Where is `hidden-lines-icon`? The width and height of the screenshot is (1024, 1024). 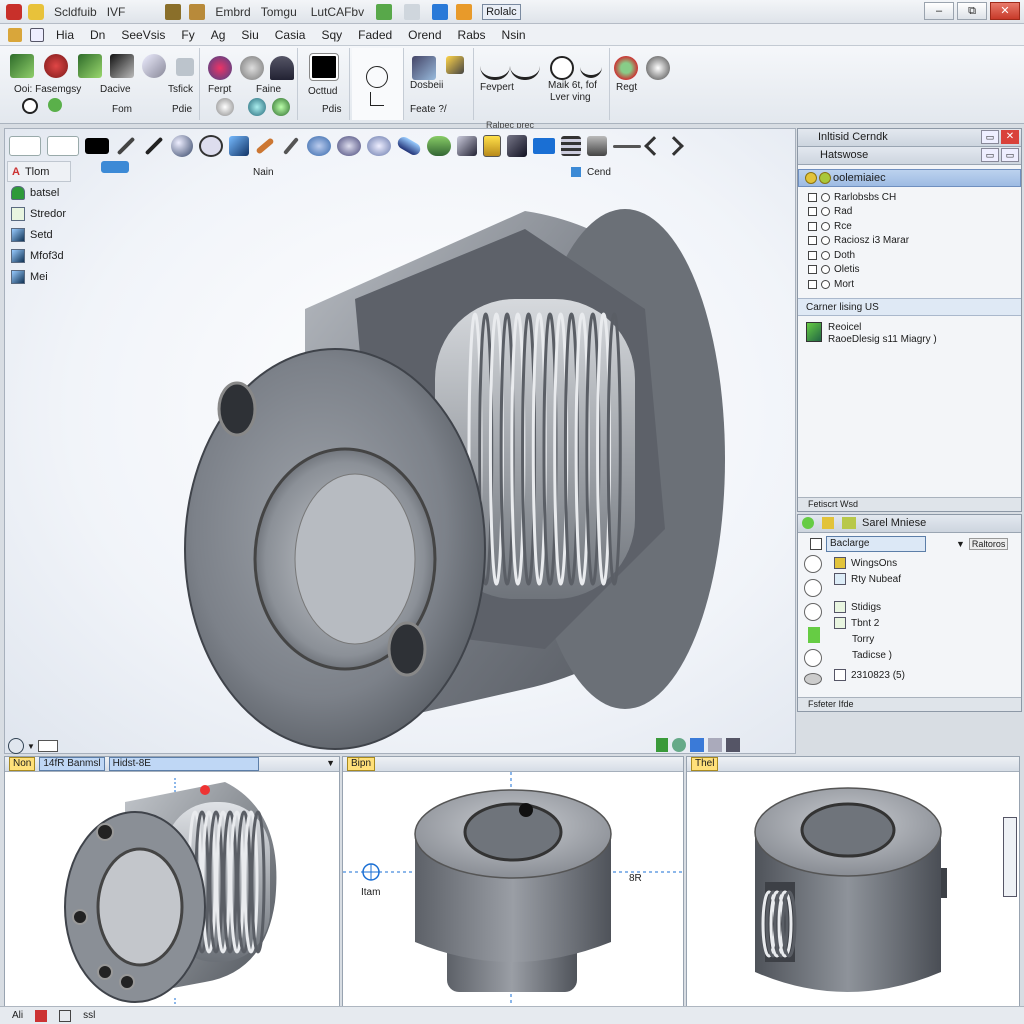 hidden-lines-icon is located at coordinates (733, 745).